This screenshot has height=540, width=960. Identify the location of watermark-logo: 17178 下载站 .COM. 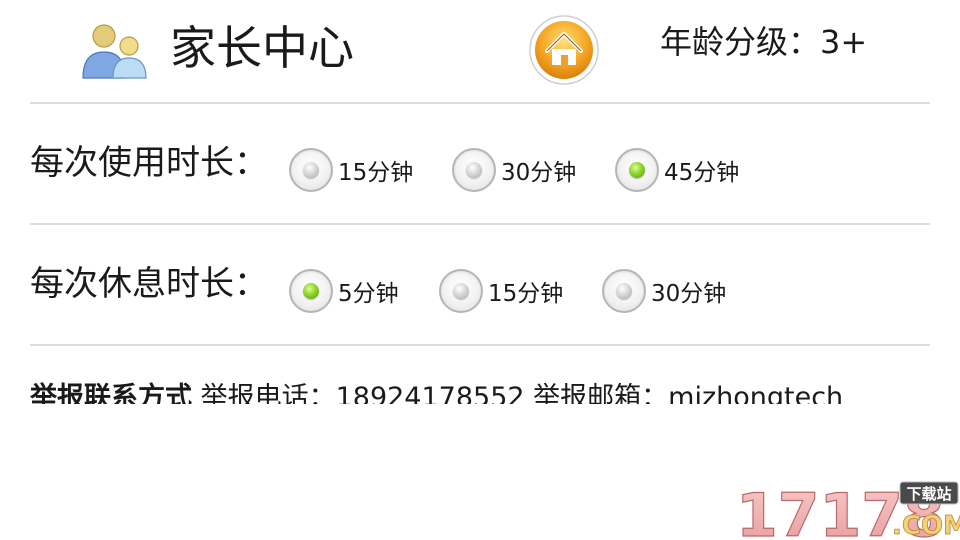
(847, 509).